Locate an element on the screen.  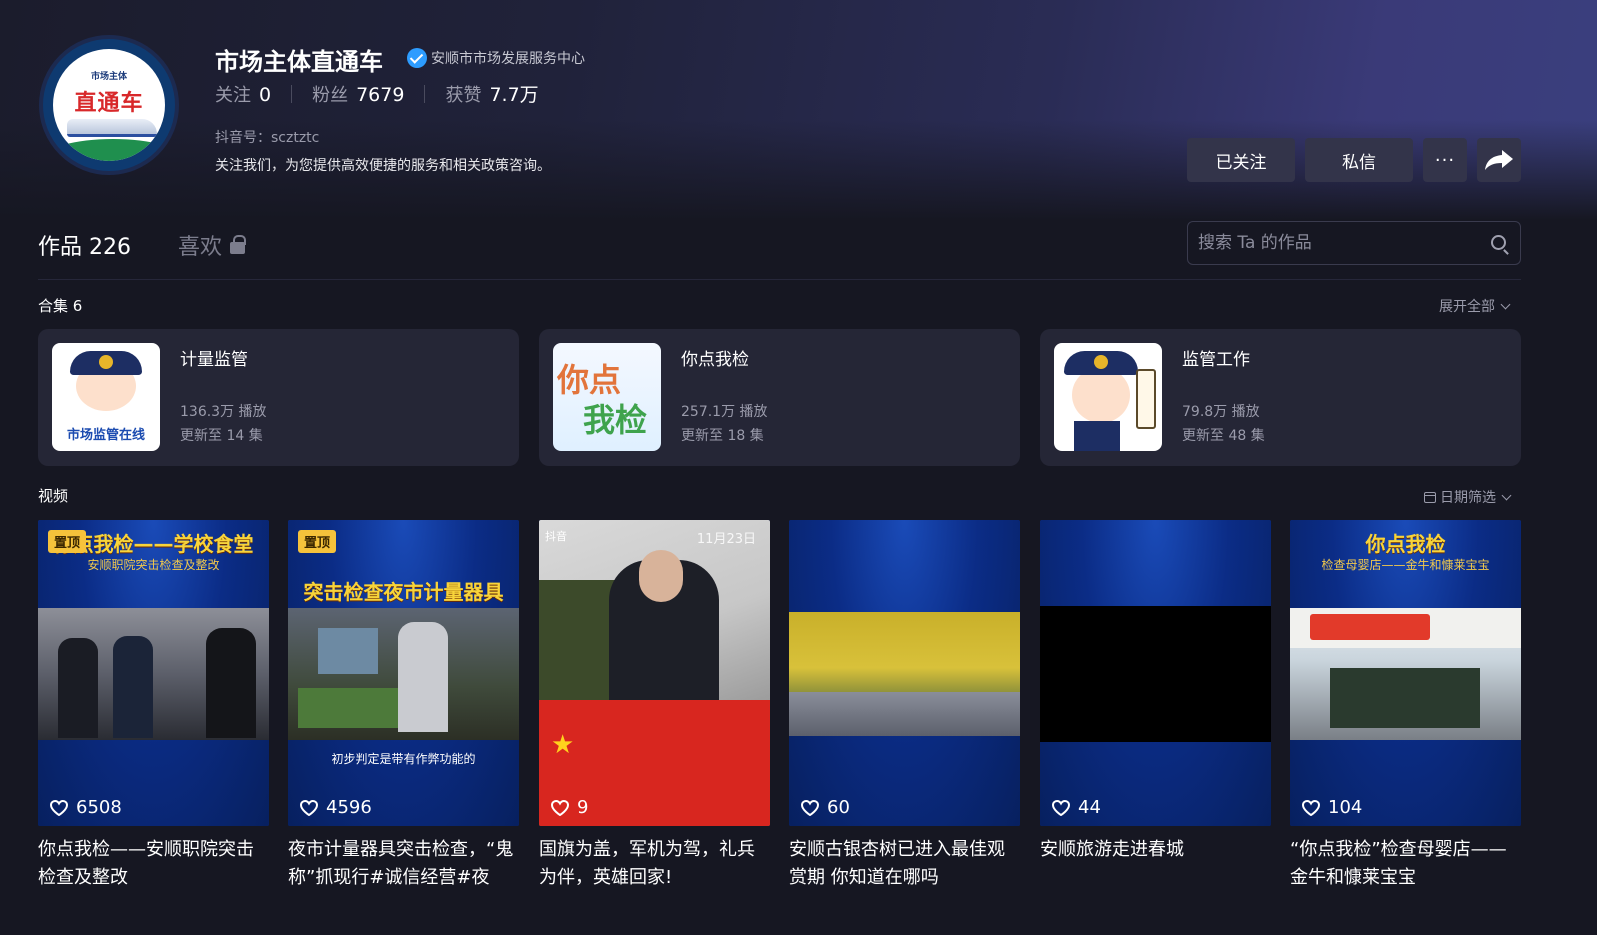
thumbnail-caption: 市场监管在线 is located at coordinates (105, 435).